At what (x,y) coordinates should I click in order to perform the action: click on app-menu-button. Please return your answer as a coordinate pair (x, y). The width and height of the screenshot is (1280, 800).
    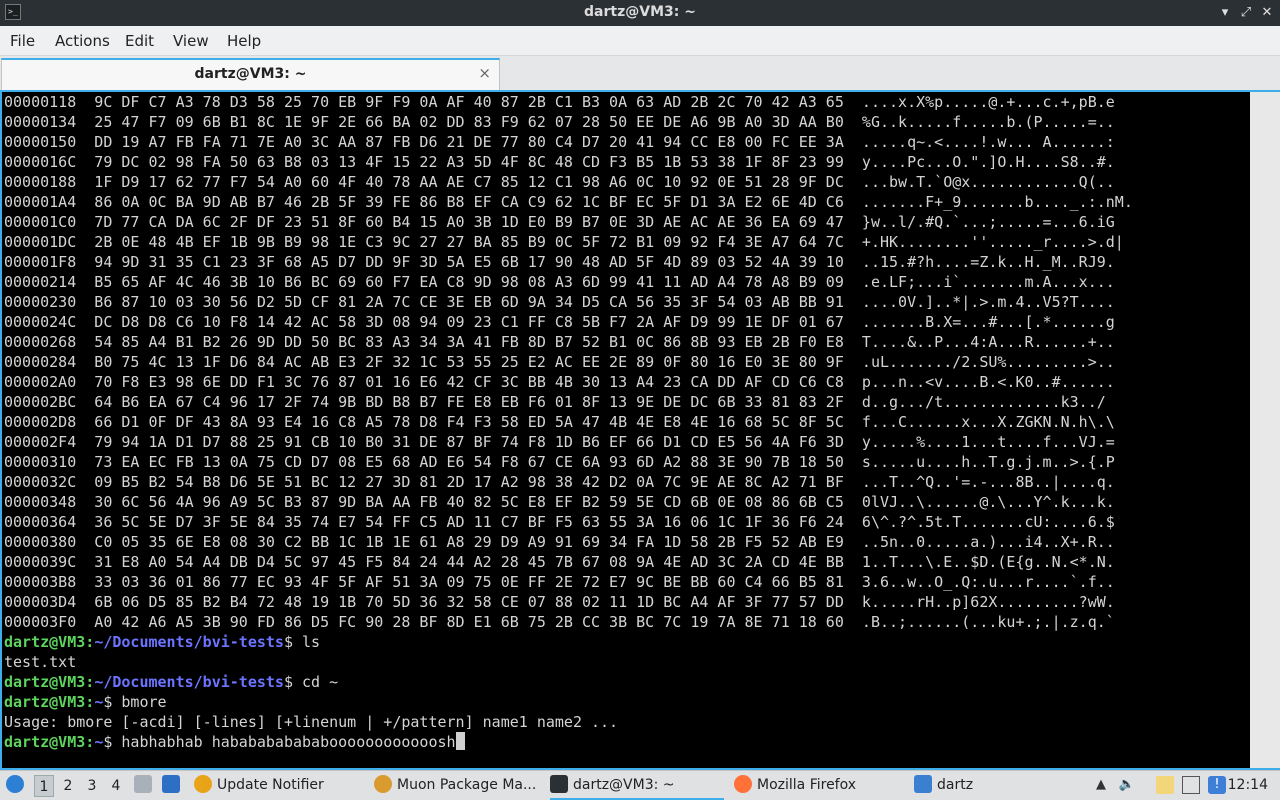
    Looking at the image, I should click on (17, 785).